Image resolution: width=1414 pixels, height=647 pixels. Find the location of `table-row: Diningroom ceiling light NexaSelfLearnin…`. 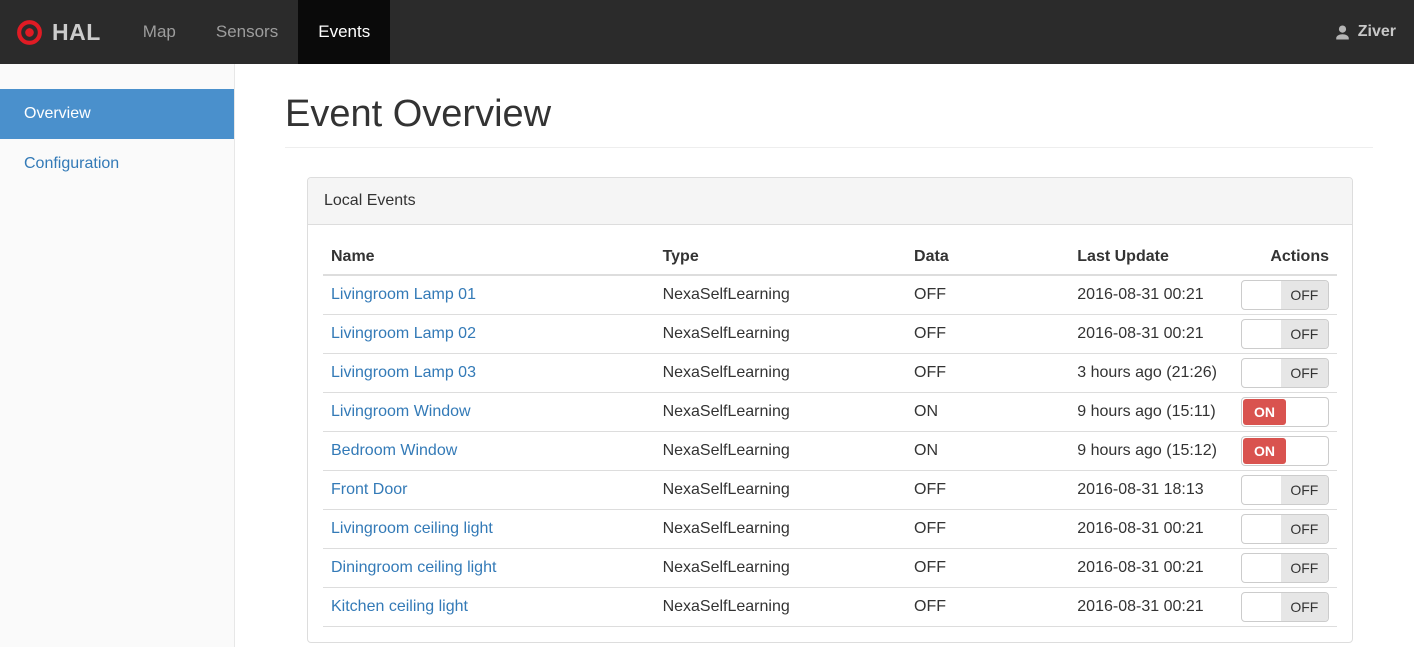

table-row: Diningroom ceiling light NexaSelfLearnin… is located at coordinates (830, 567).